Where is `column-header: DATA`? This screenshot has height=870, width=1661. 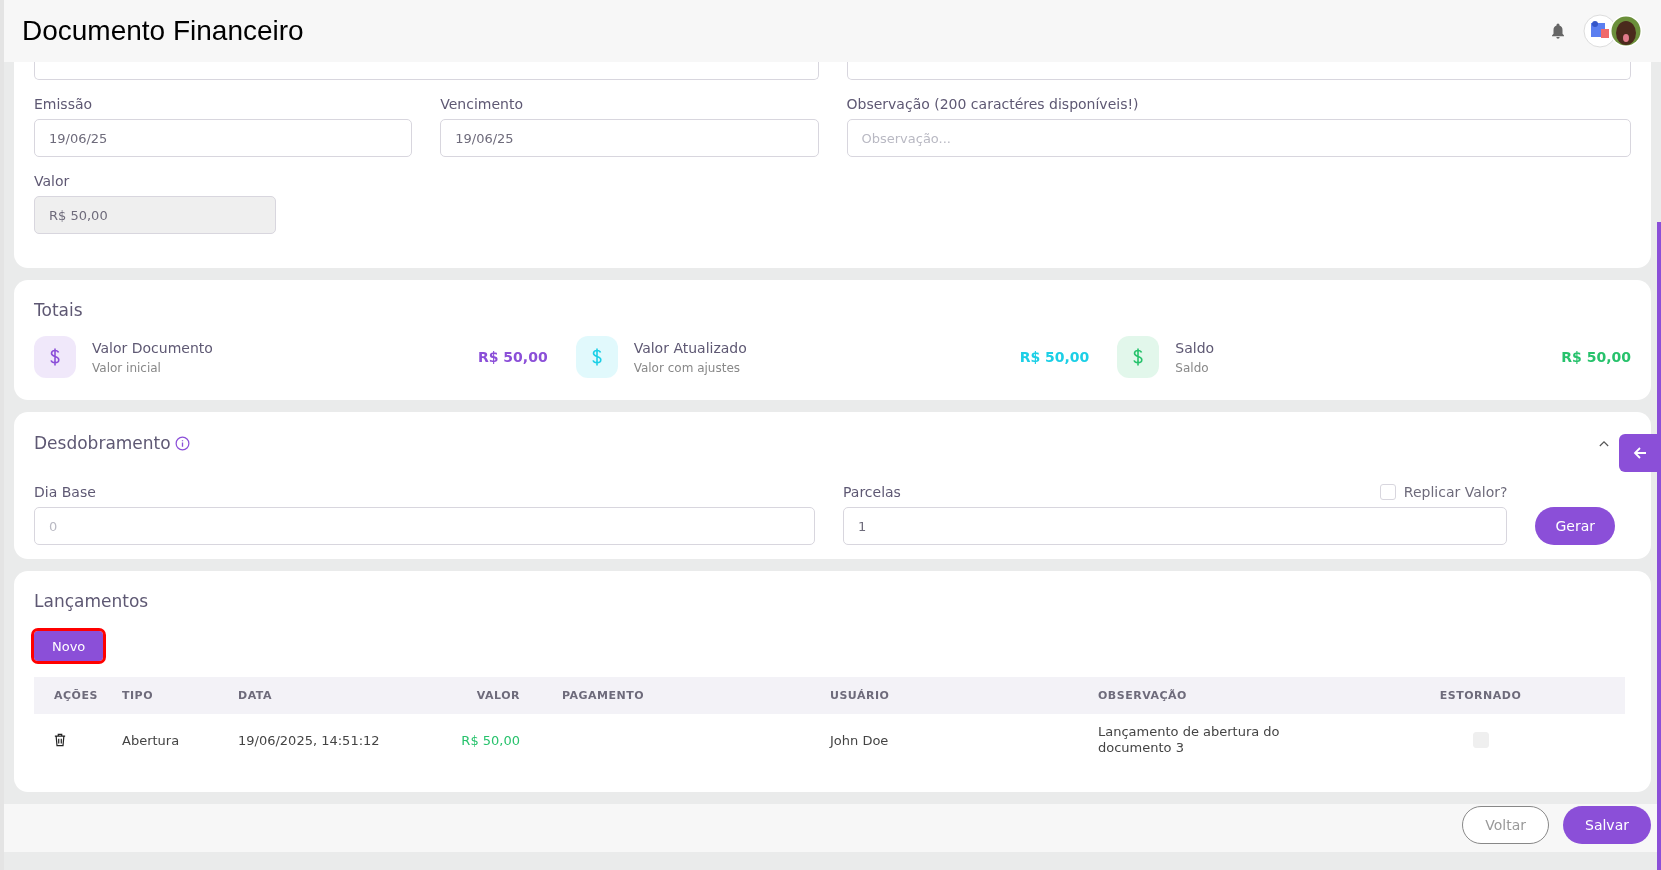 column-header: DATA is located at coordinates (255, 695).